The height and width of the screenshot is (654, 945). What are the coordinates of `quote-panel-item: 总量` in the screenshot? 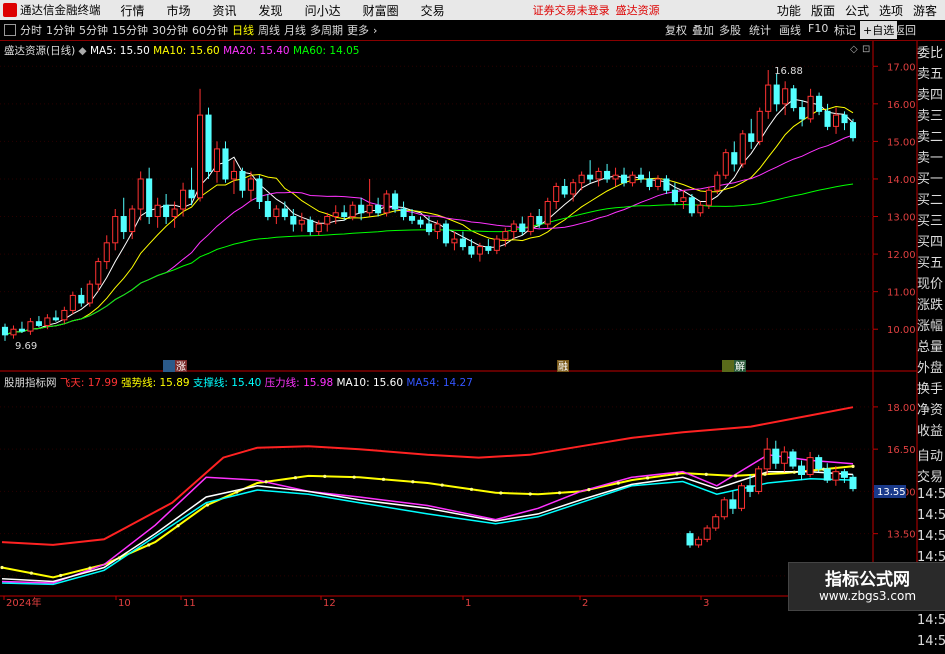 It's located at (931, 346).